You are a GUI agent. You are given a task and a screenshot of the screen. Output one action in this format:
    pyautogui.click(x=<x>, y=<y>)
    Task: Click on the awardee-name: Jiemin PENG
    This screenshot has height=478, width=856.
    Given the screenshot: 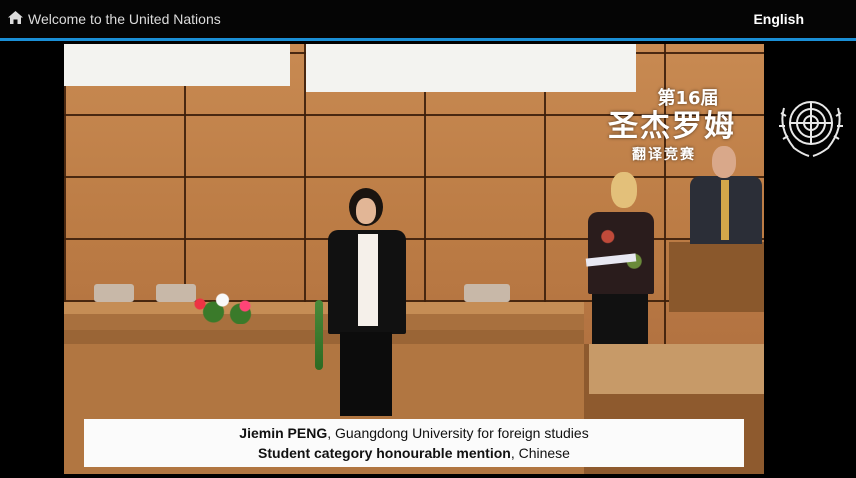 What is the action you would take?
    pyautogui.click(x=283, y=433)
    